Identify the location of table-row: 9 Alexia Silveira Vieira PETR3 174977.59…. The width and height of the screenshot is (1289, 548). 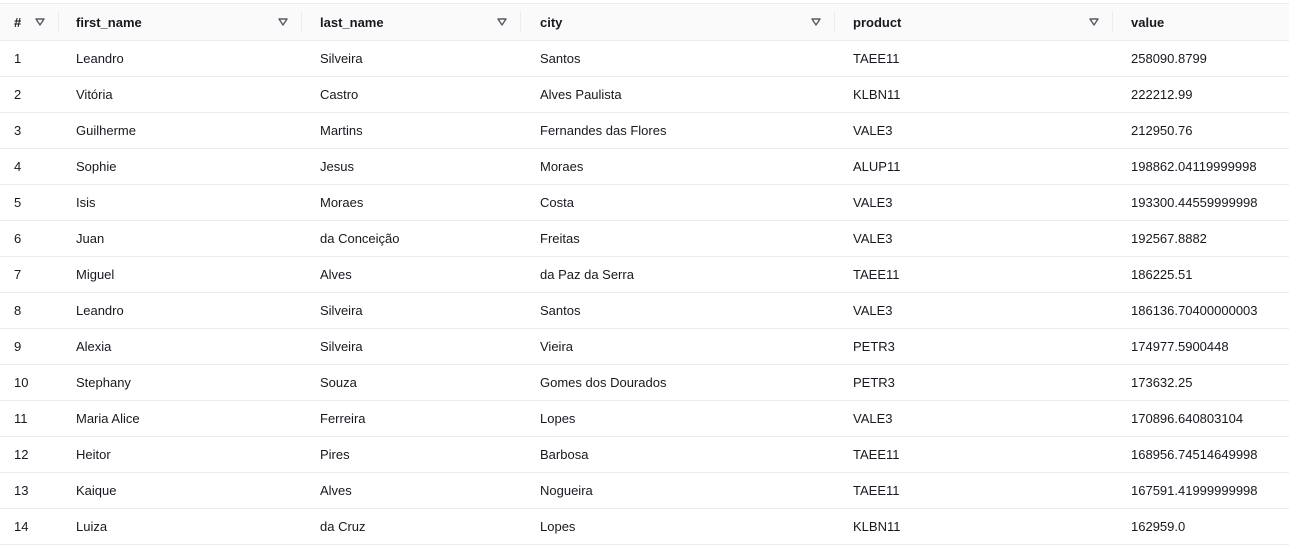
(644, 346).